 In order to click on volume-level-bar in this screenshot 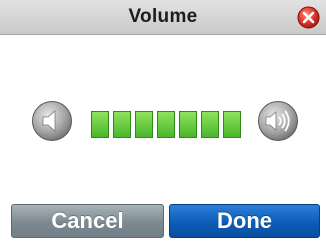, I will do `click(168, 125)`.